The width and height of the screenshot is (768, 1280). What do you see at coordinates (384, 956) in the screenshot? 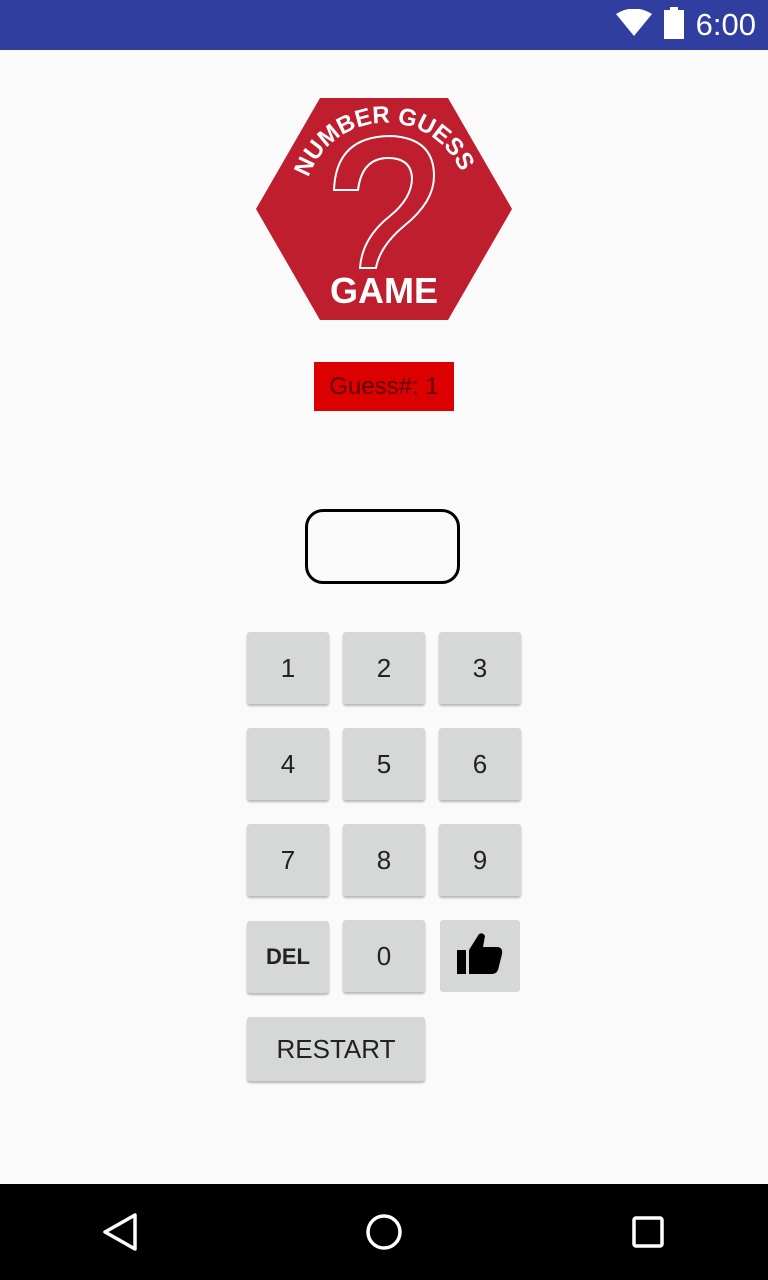
I see `key-0-button: 0` at bounding box center [384, 956].